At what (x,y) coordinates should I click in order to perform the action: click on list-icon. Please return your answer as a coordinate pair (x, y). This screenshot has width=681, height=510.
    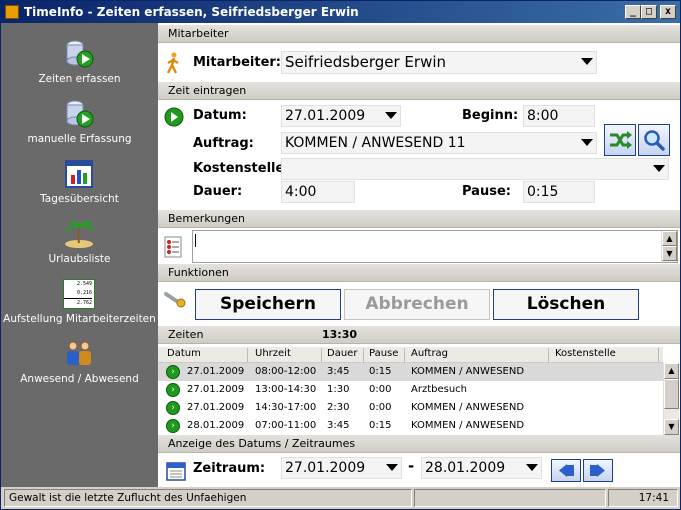
    Looking at the image, I should click on (173, 247).